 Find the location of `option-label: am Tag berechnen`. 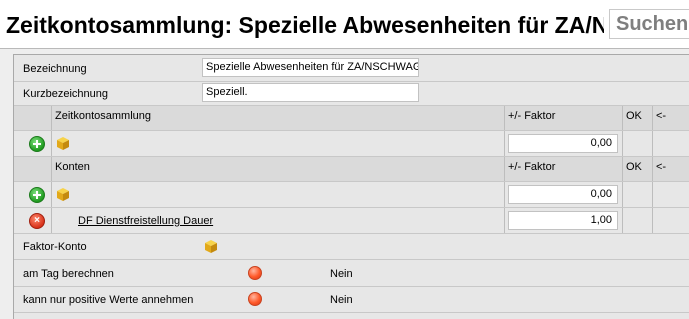

option-label: am Tag berechnen is located at coordinates (68, 274).